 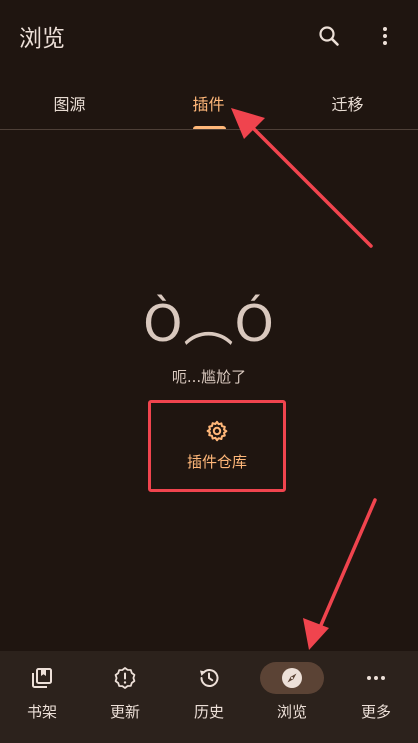 I want to click on more-vertical-icon, so click(x=385, y=36).